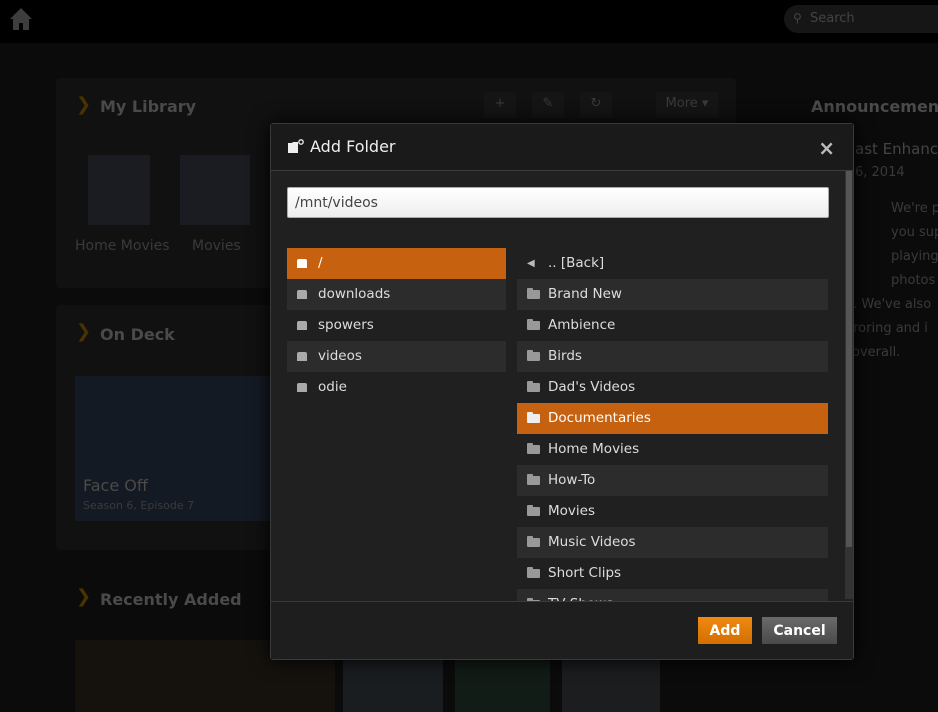  I want to click on cancel-button: Cancel, so click(799, 630).